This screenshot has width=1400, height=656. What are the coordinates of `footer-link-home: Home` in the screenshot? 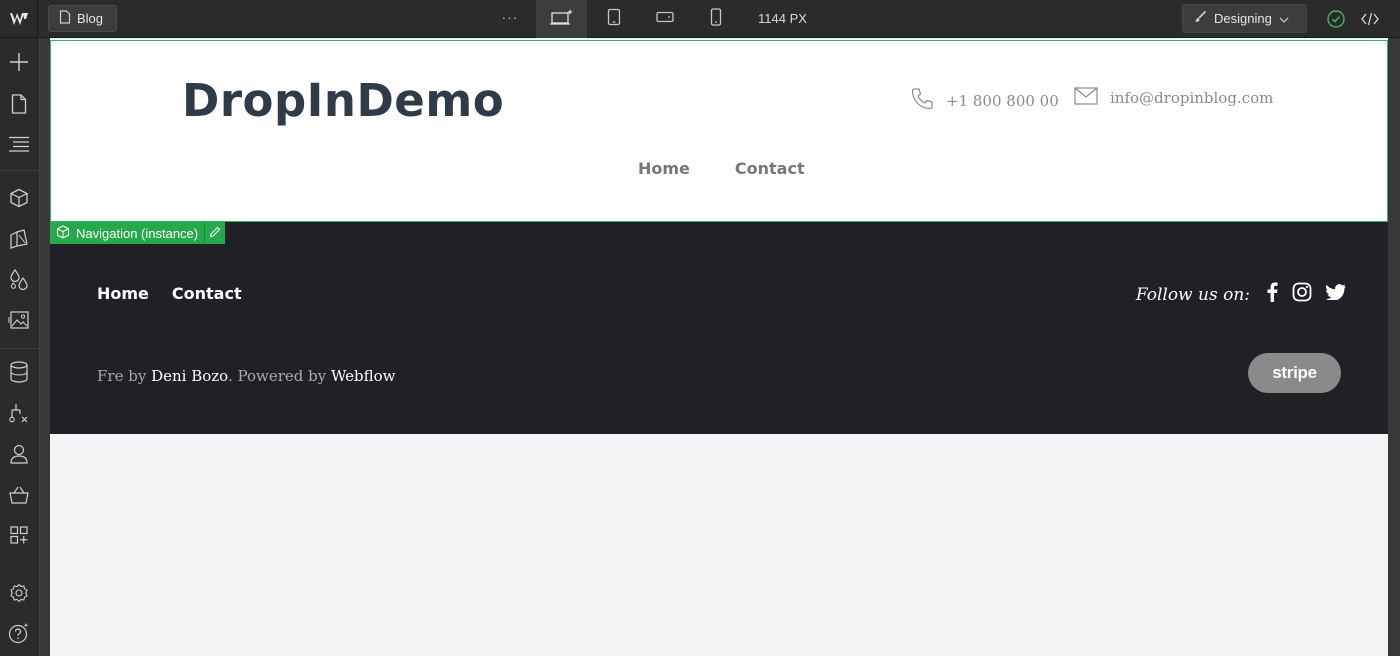 It's located at (123, 293).